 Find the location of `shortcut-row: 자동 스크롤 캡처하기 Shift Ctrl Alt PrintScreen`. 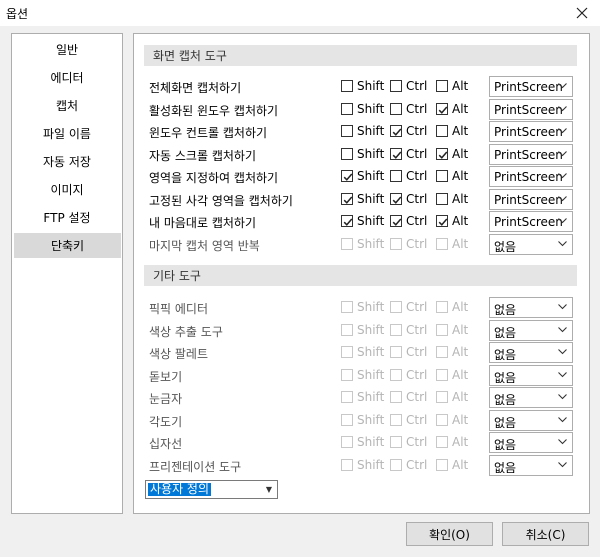

shortcut-row: 자동 스크롤 캡처하기 Shift Ctrl Alt PrintScreen is located at coordinates (364, 154).